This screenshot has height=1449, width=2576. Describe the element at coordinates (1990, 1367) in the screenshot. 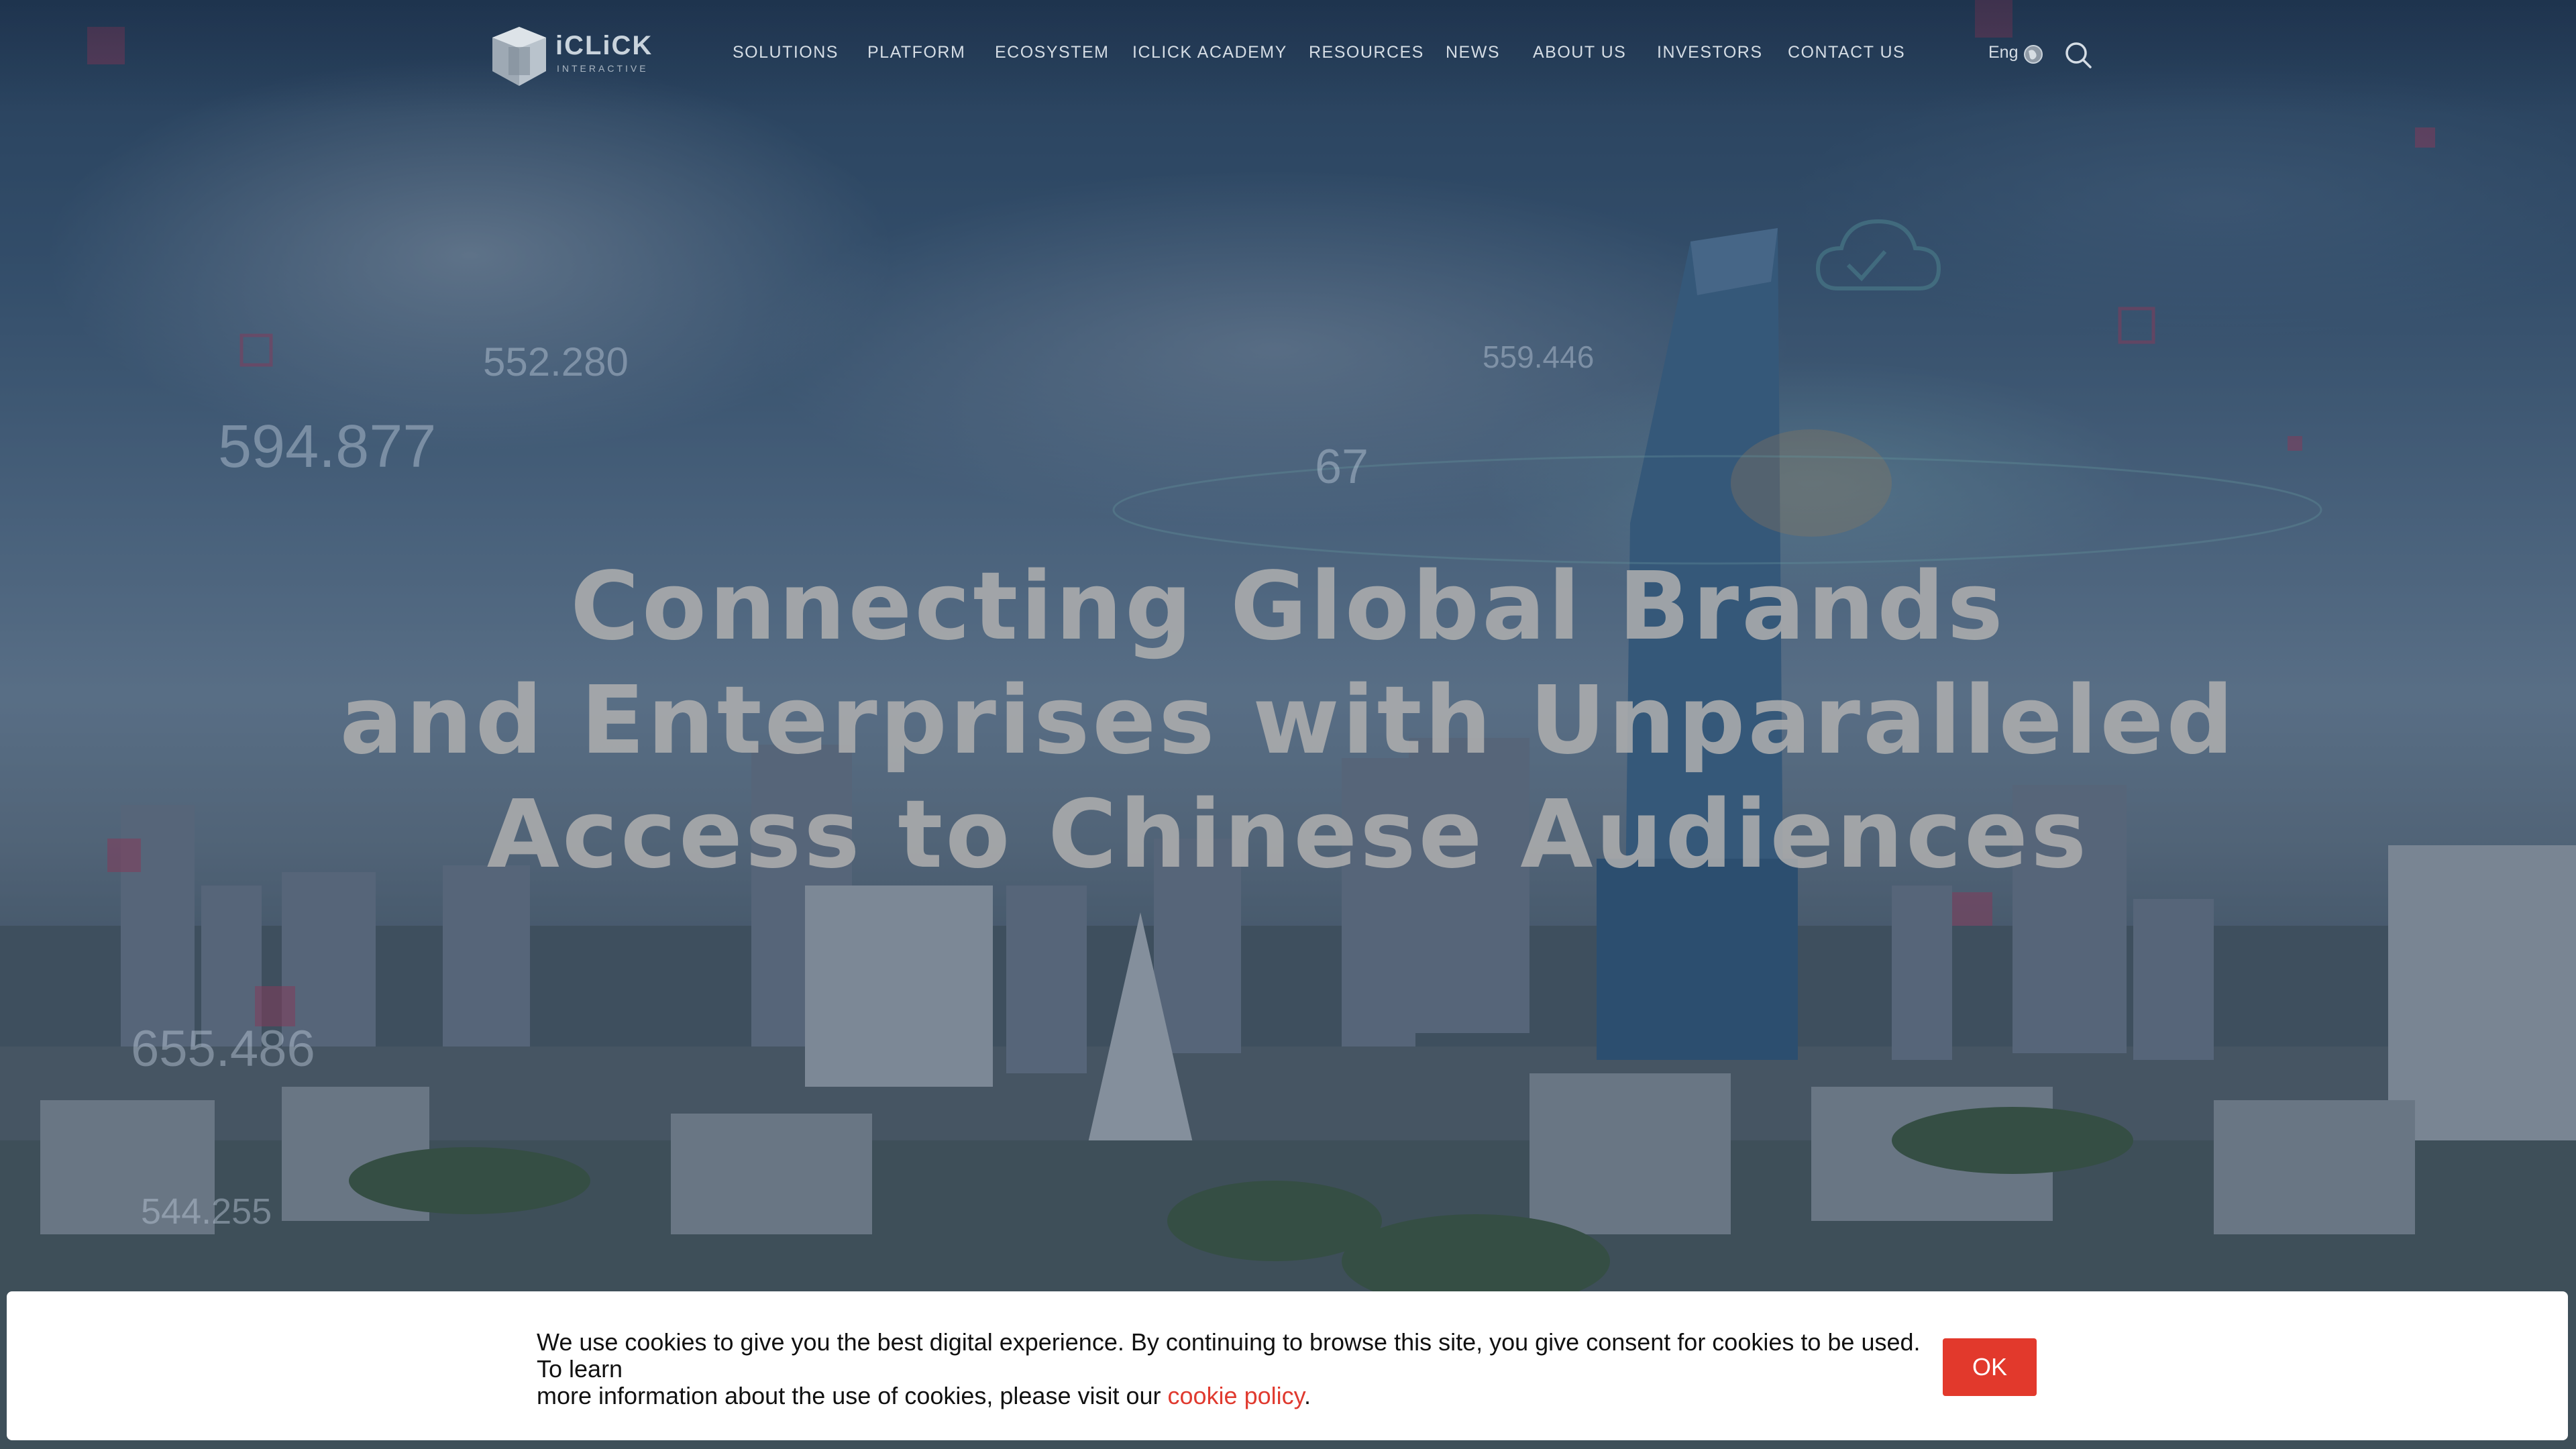

I see `cookie-ok-button: OK` at that location.